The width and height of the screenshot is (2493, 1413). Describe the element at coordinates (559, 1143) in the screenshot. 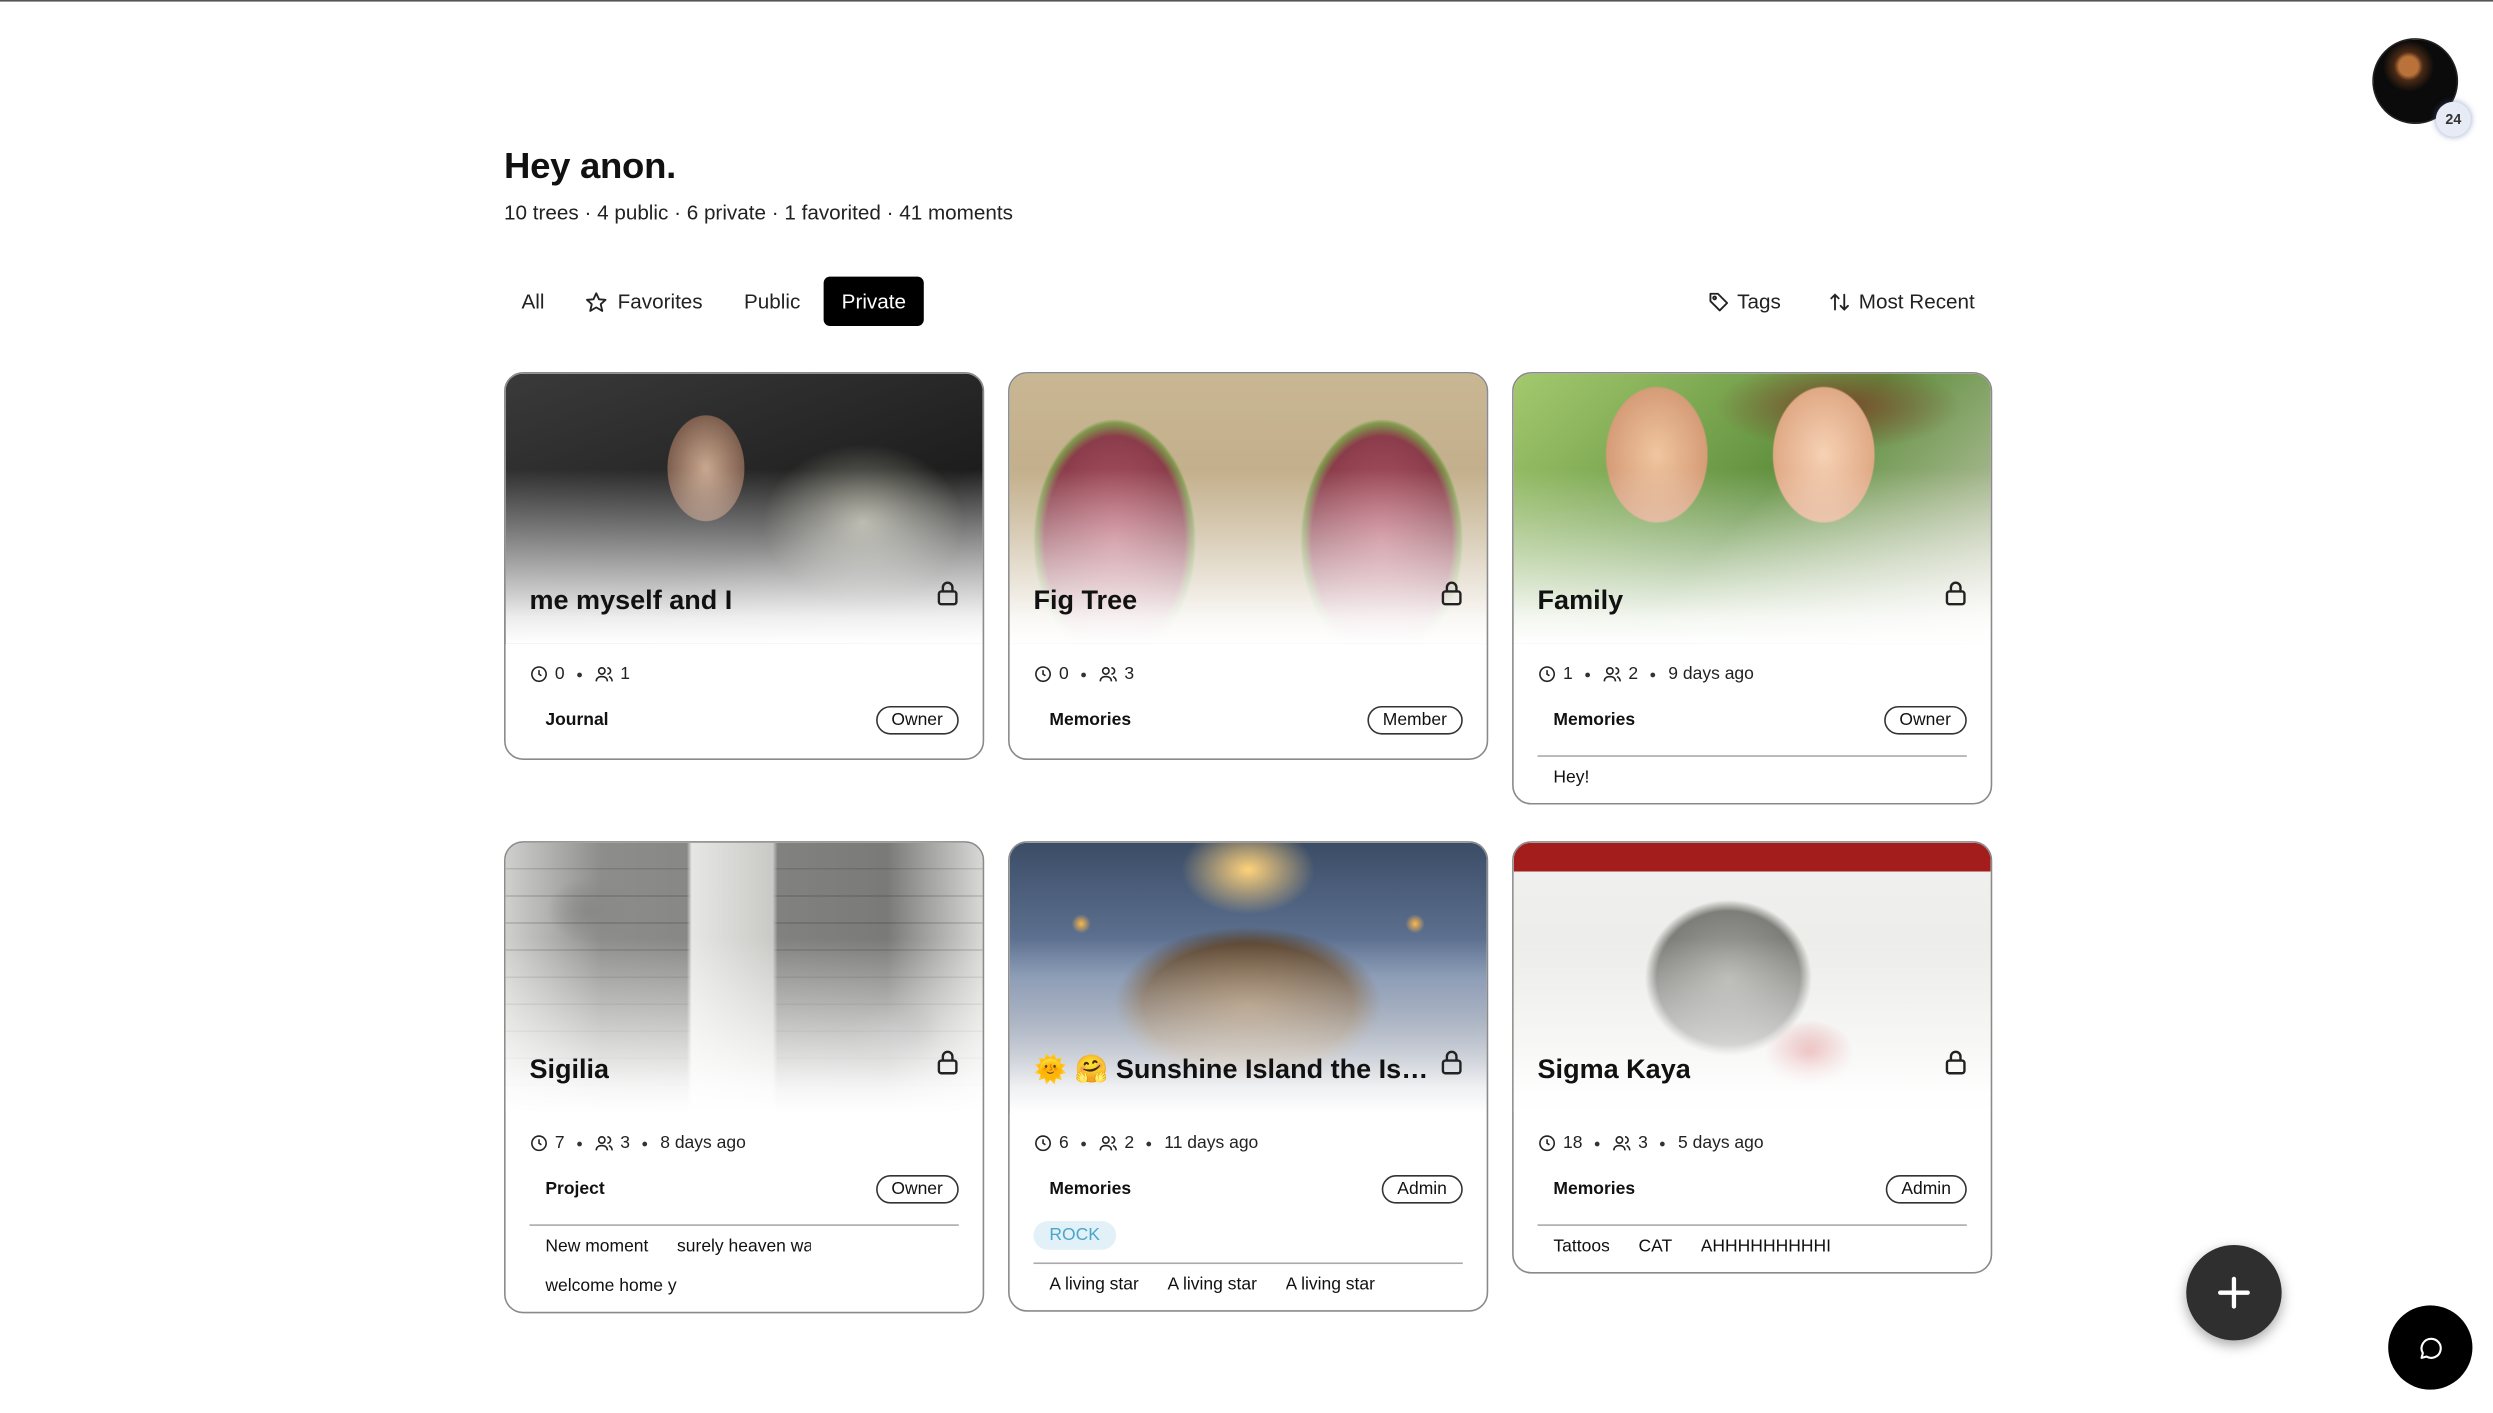

I see `moment-count: 7` at that location.